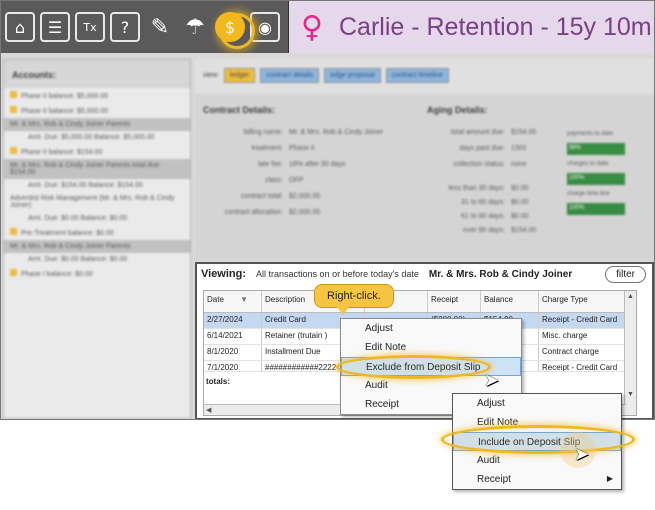 This screenshot has height=510, width=655. Describe the element at coordinates (97, 232) in the screenshot. I see `account-item: Pre-Treatment balance: $0.00` at that location.